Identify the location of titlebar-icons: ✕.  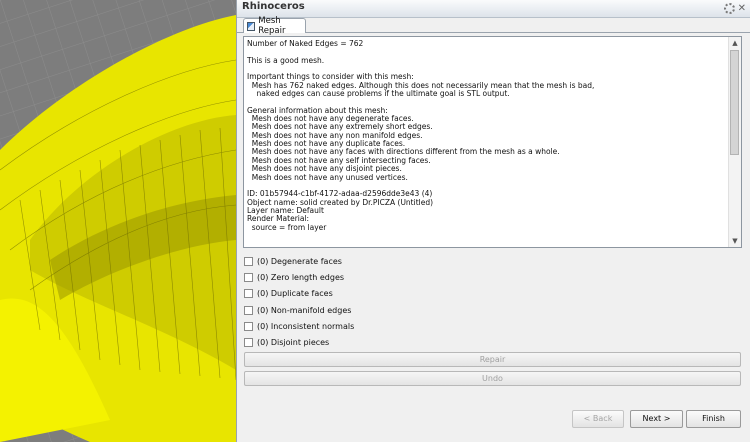
(734, 8).